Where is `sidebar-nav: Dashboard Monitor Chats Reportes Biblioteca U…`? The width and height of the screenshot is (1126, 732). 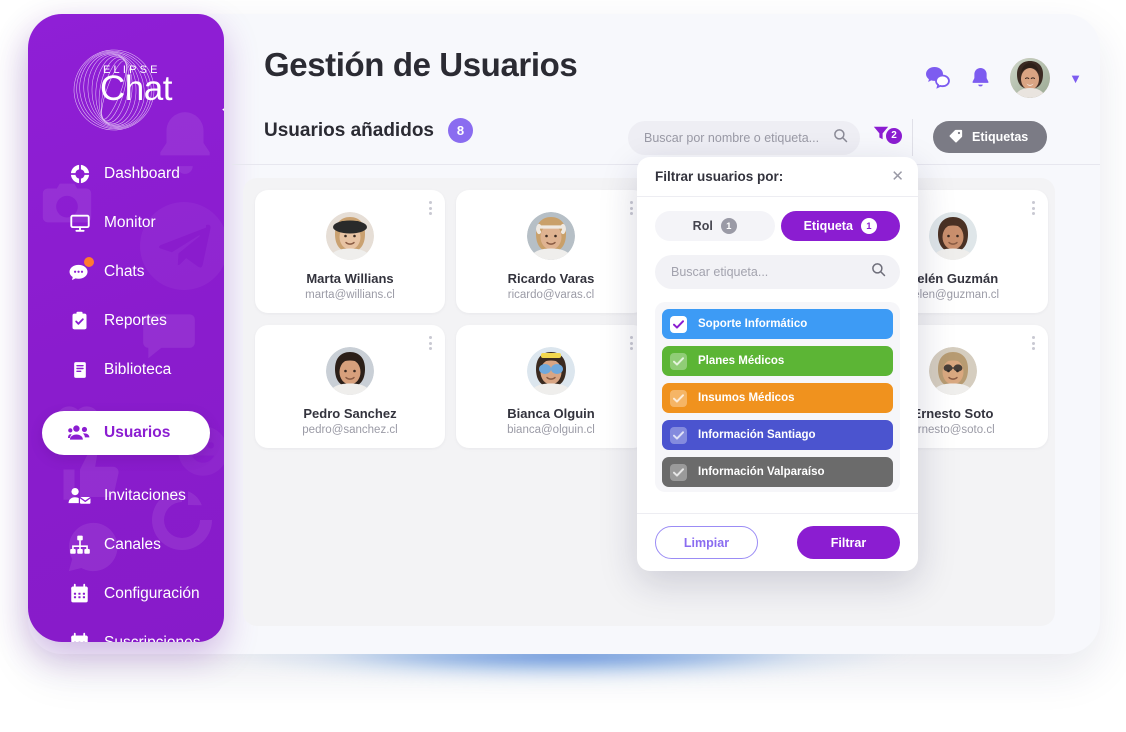
sidebar-nav: Dashboard Monitor Chats Reportes Biblioteca U… is located at coordinates (126, 397).